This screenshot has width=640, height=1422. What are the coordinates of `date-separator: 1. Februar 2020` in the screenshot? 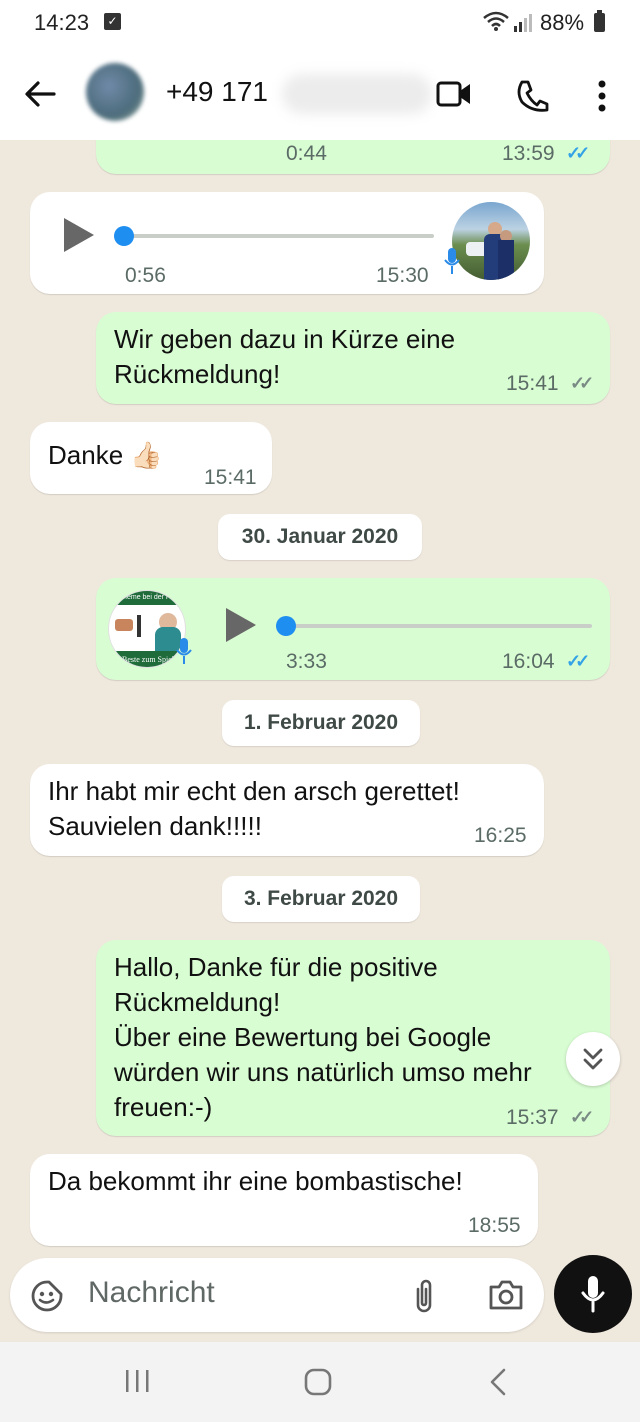 It's located at (321, 723).